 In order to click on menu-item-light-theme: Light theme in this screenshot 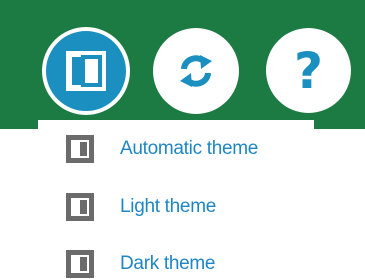, I will do `click(190, 207)`.